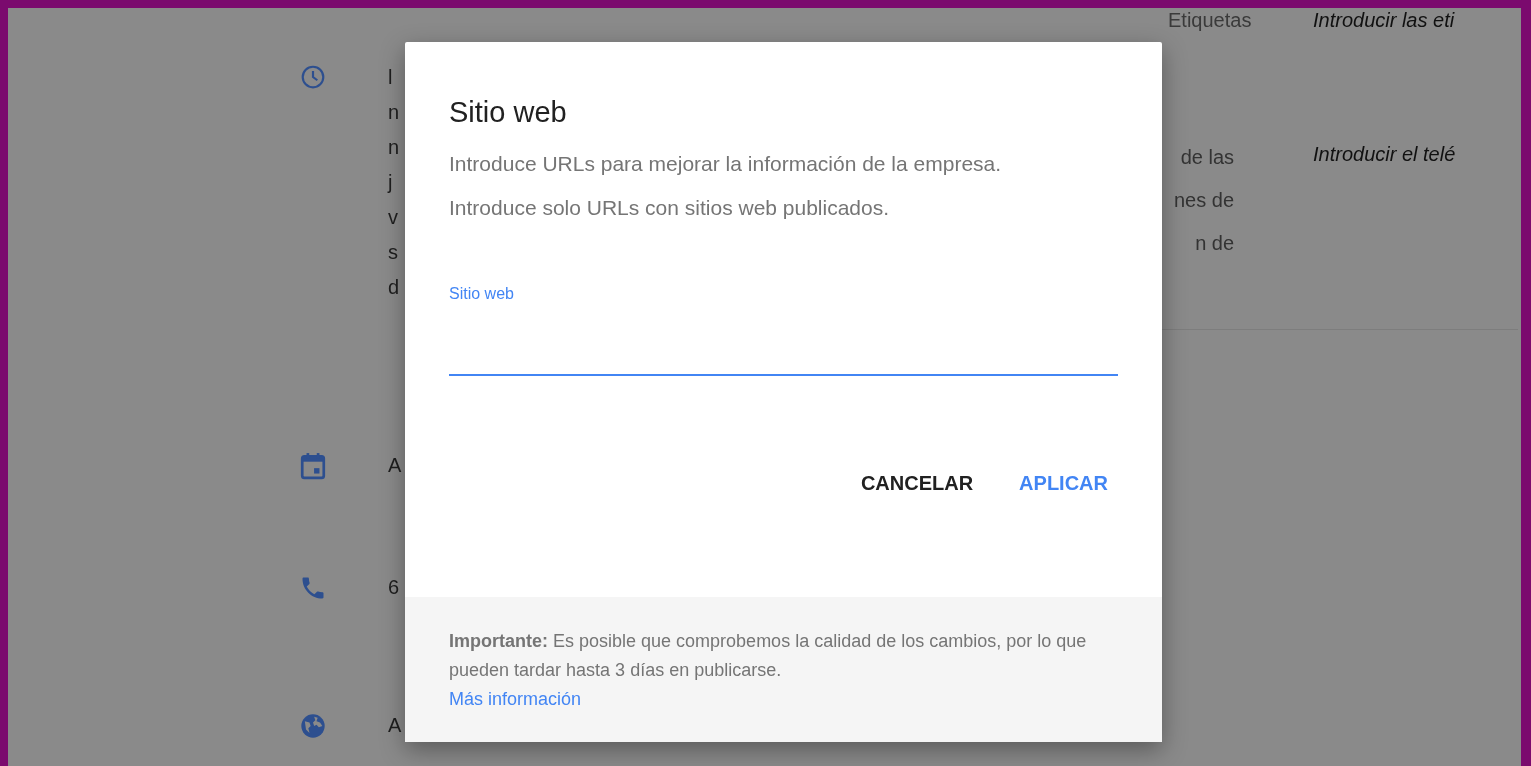 The width and height of the screenshot is (1531, 766). What do you see at coordinates (394, 287) in the screenshot?
I see `background-text: d` at bounding box center [394, 287].